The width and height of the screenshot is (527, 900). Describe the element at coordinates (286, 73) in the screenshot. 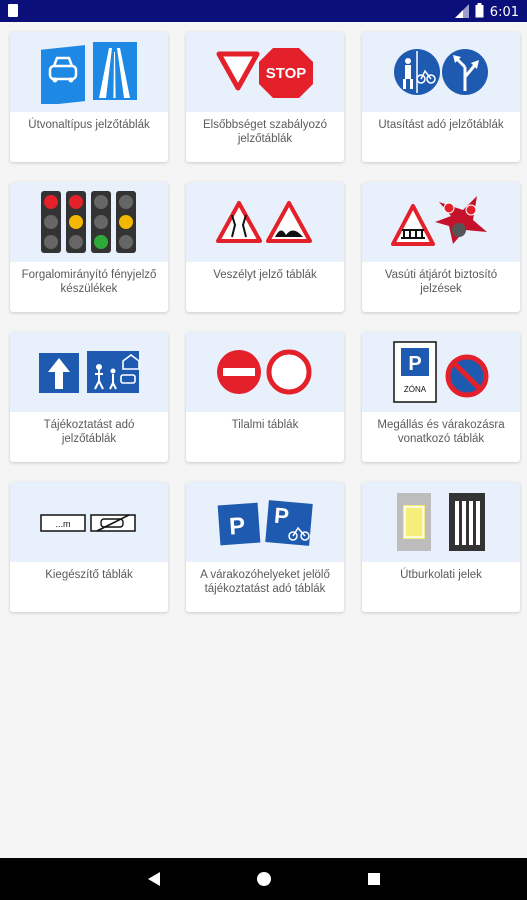

I see `svg-text: STOP` at that location.